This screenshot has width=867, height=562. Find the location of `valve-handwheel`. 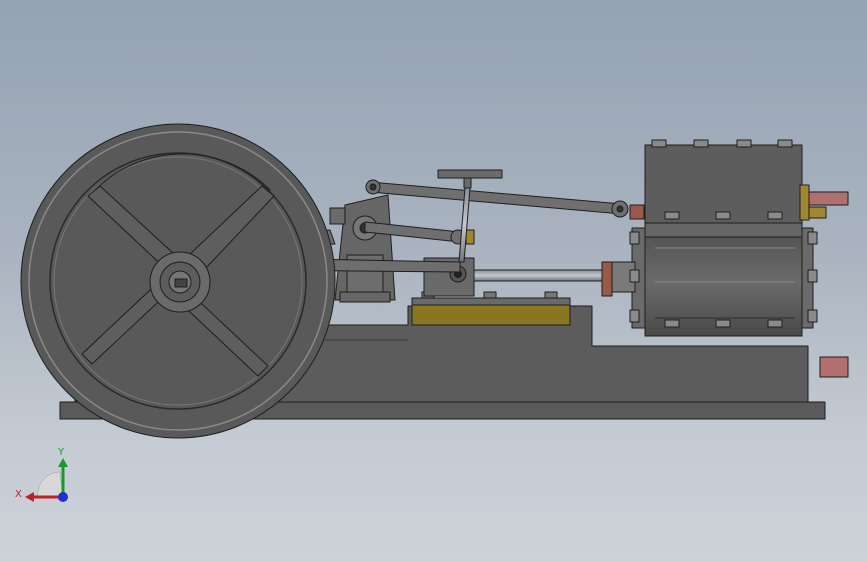

valve-handwheel is located at coordinates (470, 216).